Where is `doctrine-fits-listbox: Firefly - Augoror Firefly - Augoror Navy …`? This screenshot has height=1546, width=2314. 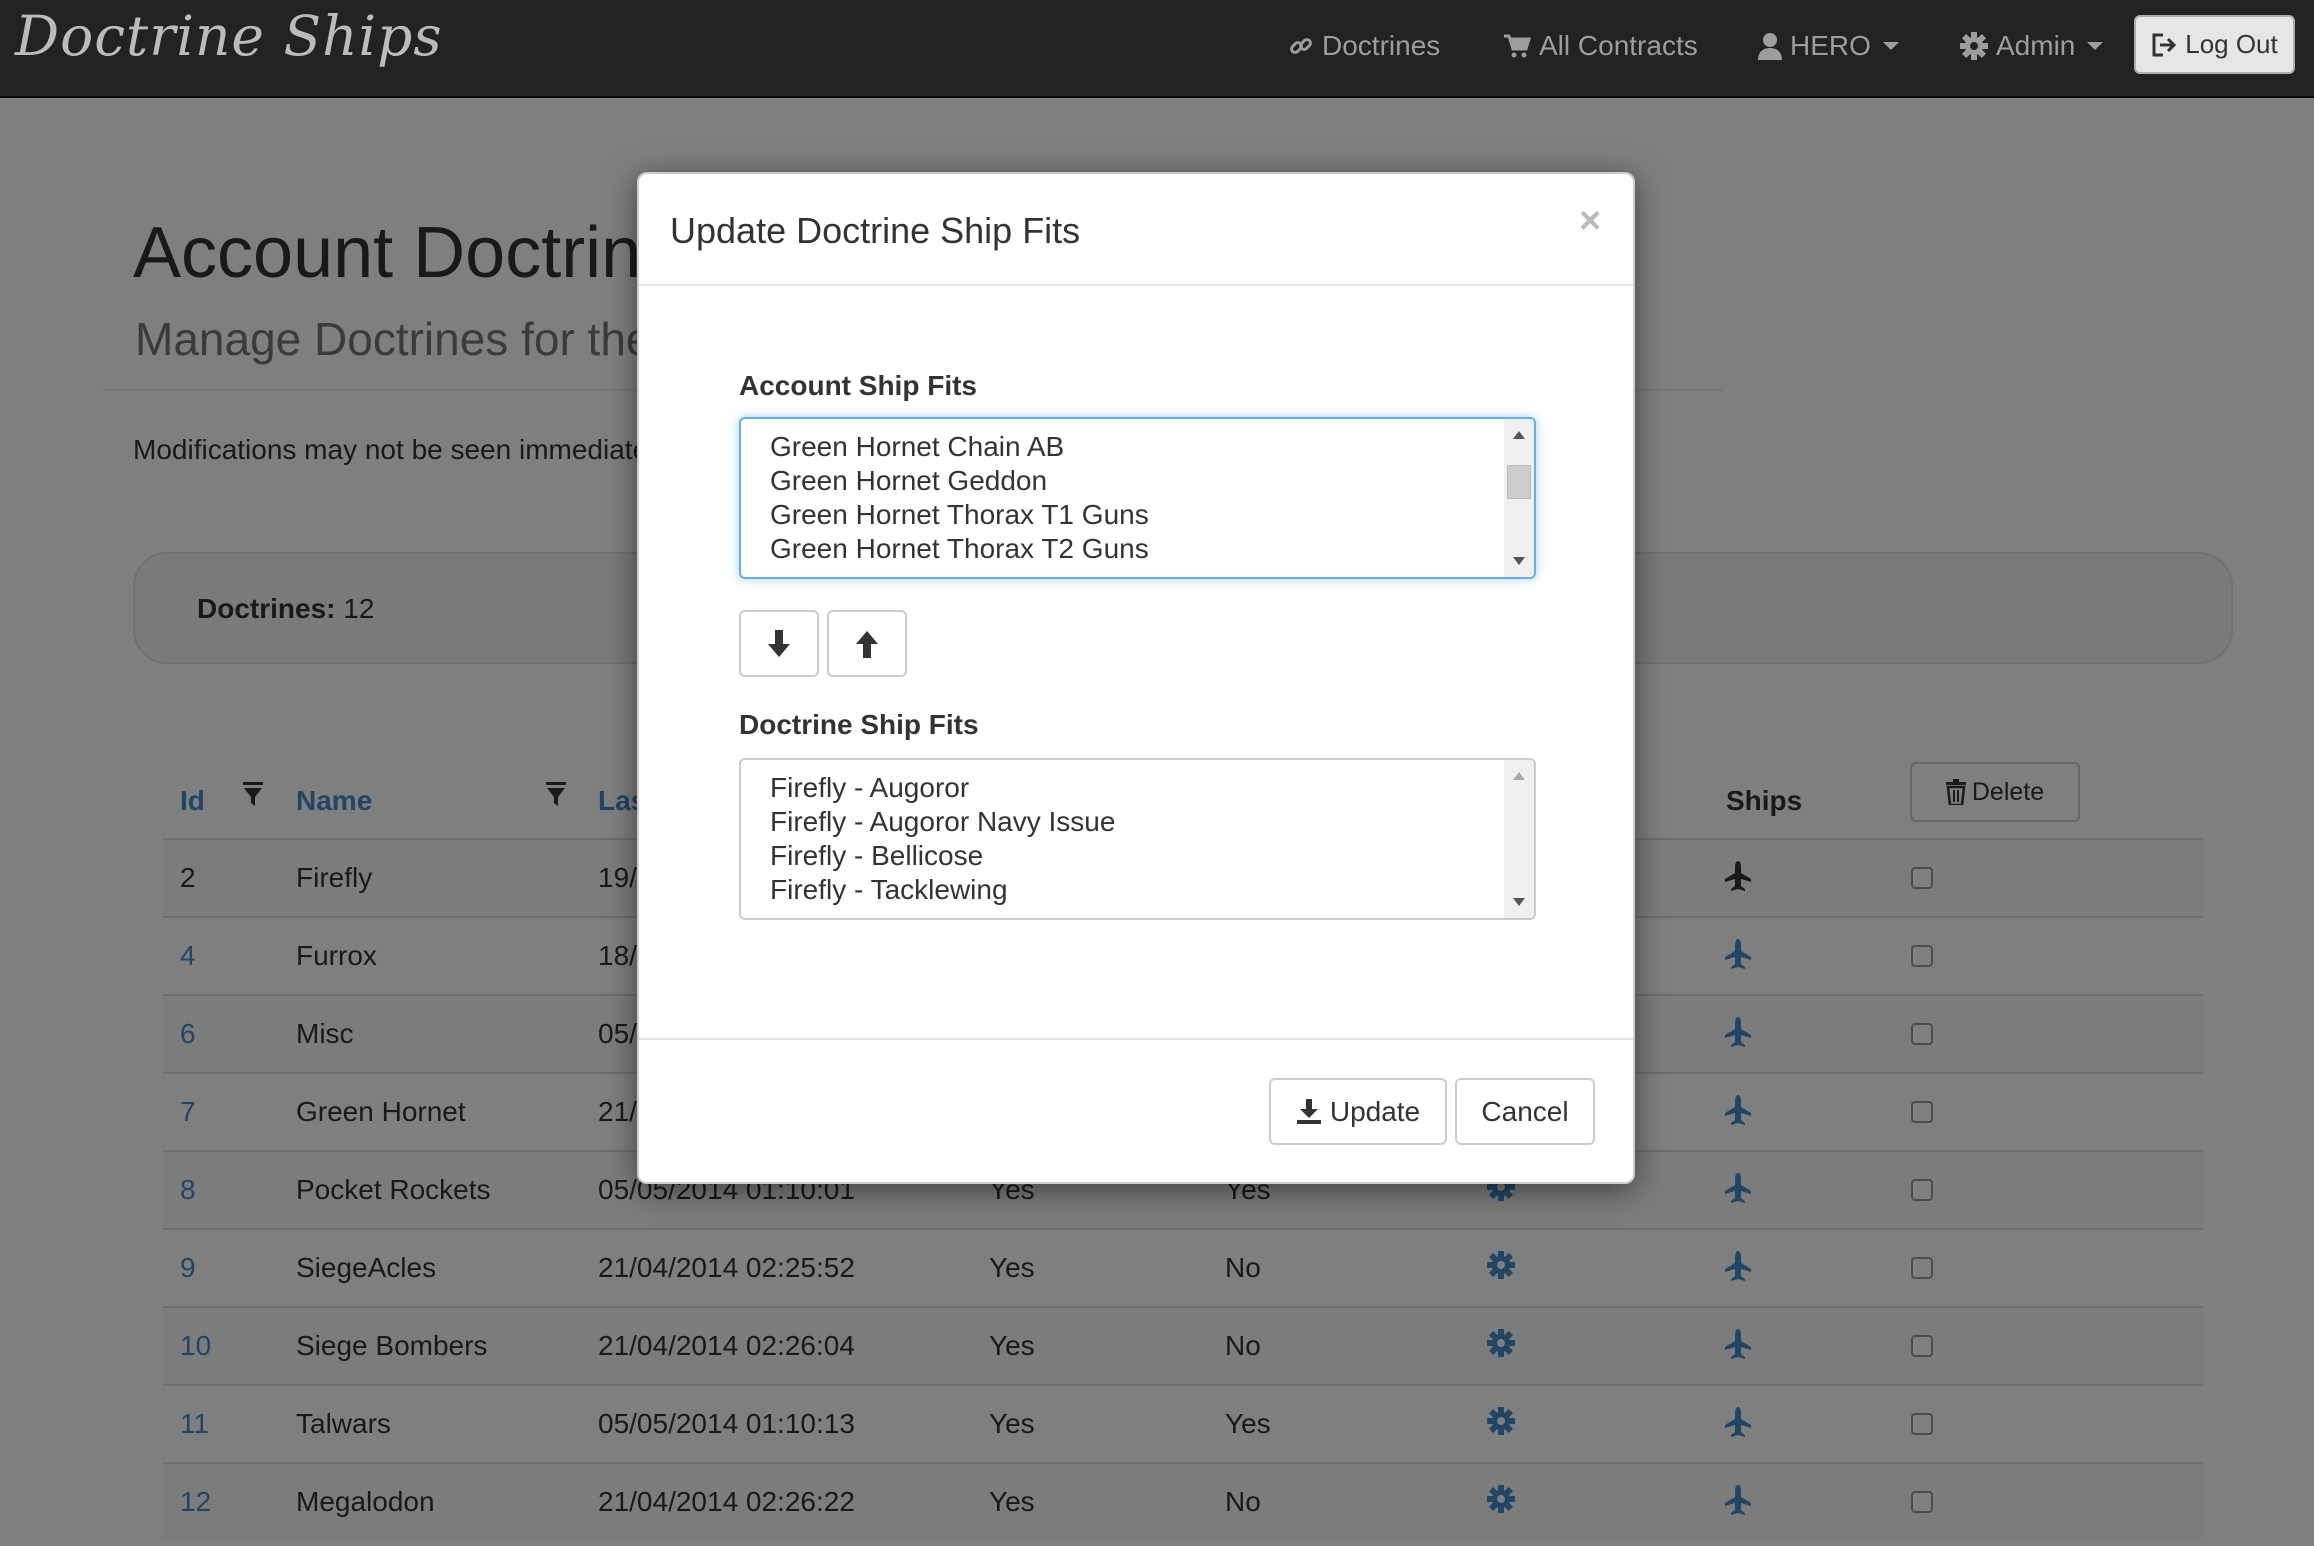 doctrine-fits-listbox: Firefly - Augoror Firefly - Augoror Navy … is located at coordinates (1137, 839).